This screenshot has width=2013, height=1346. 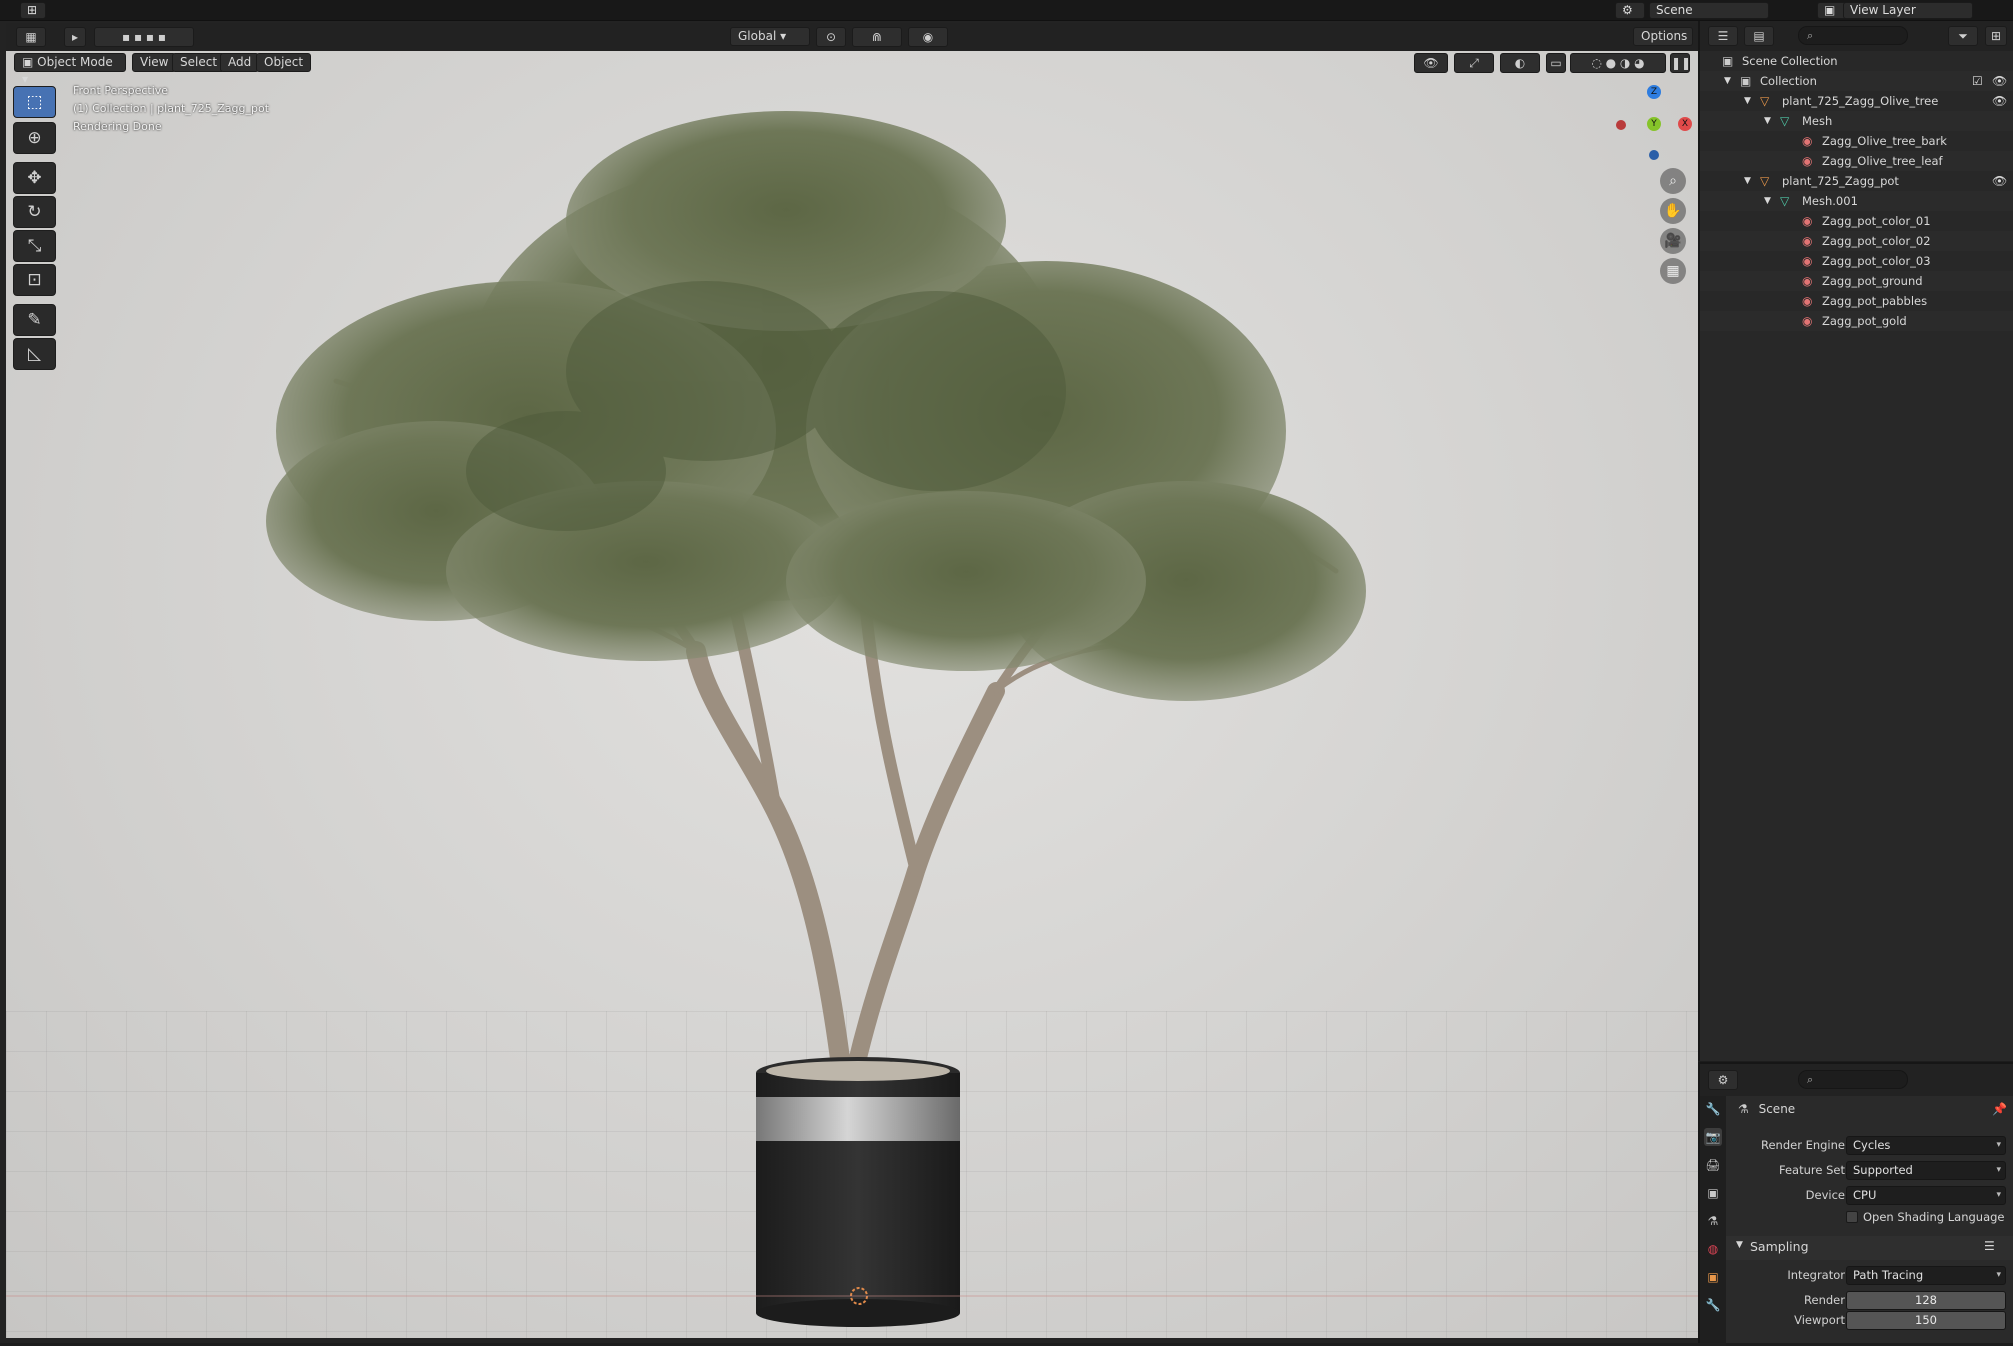 I want to click on feature-set-label: Feature Set, so click(x=1812, y=1170).